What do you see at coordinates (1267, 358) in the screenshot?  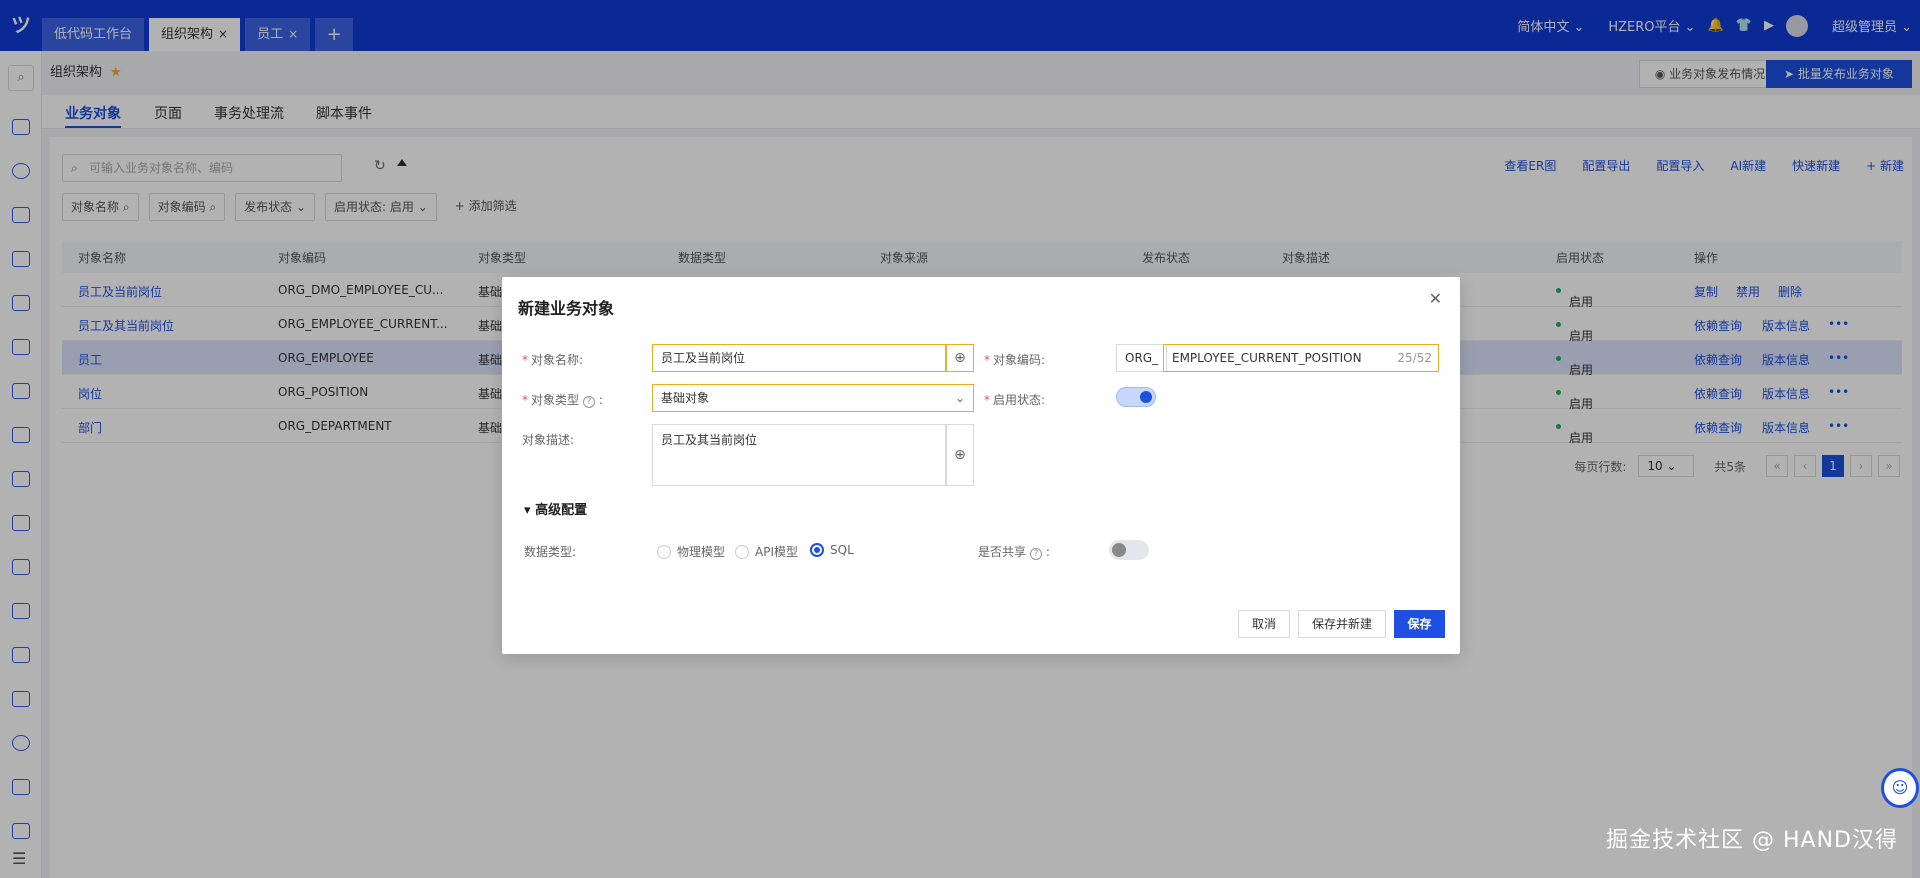 I see `code-value: EMPLOYEE_CURRENT_POSITION` at bounding box center [1267, 358].